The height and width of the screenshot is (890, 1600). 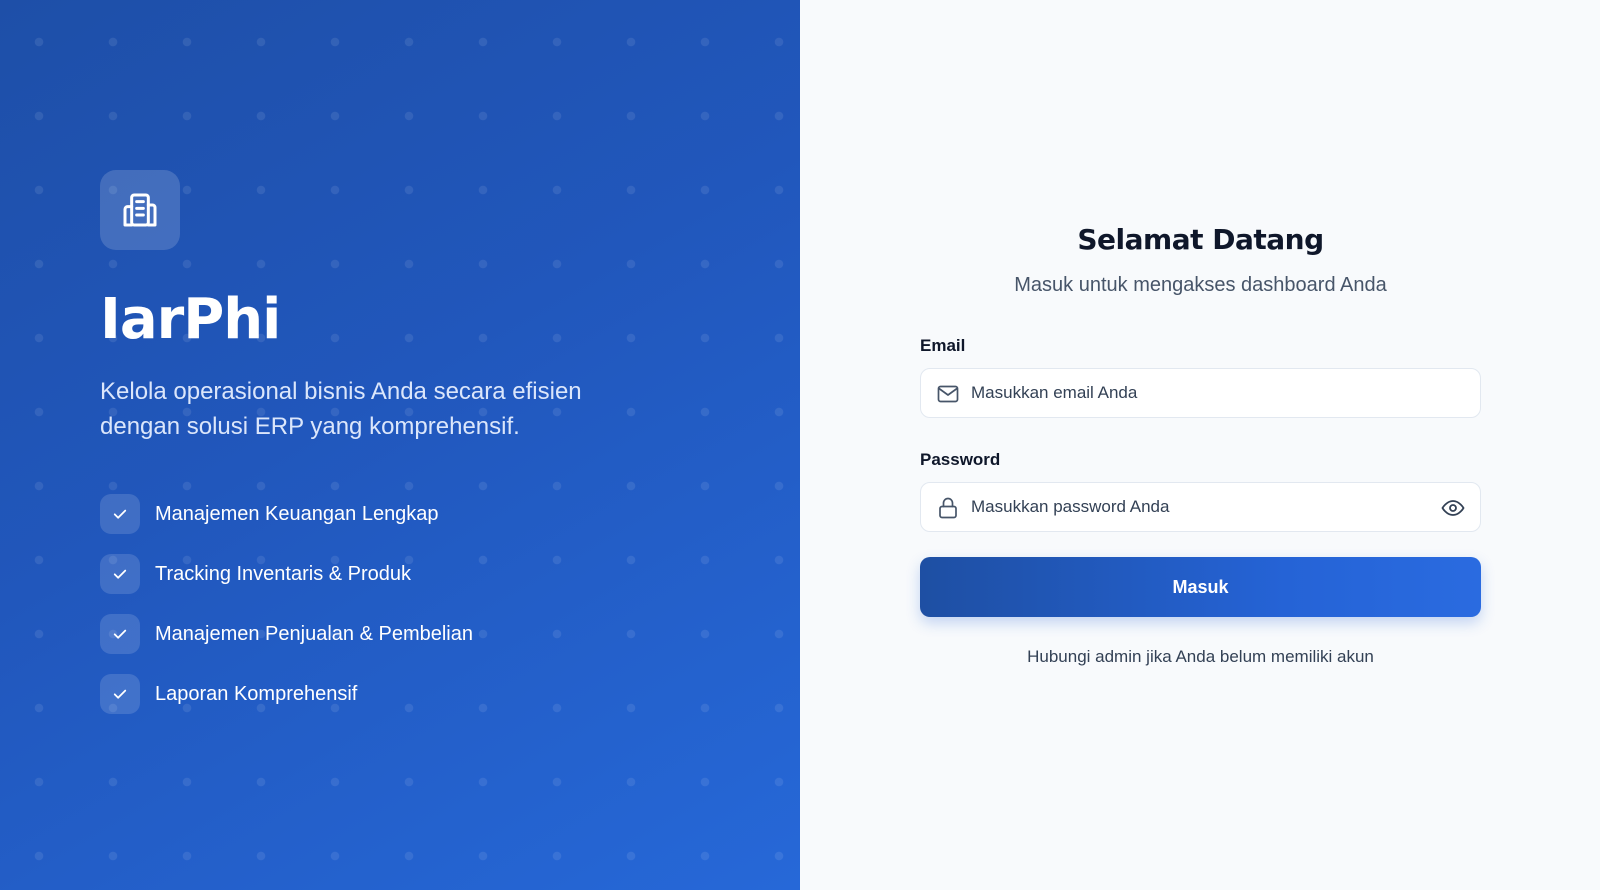 I want to click on password-input, so click(x=1200, y=507).